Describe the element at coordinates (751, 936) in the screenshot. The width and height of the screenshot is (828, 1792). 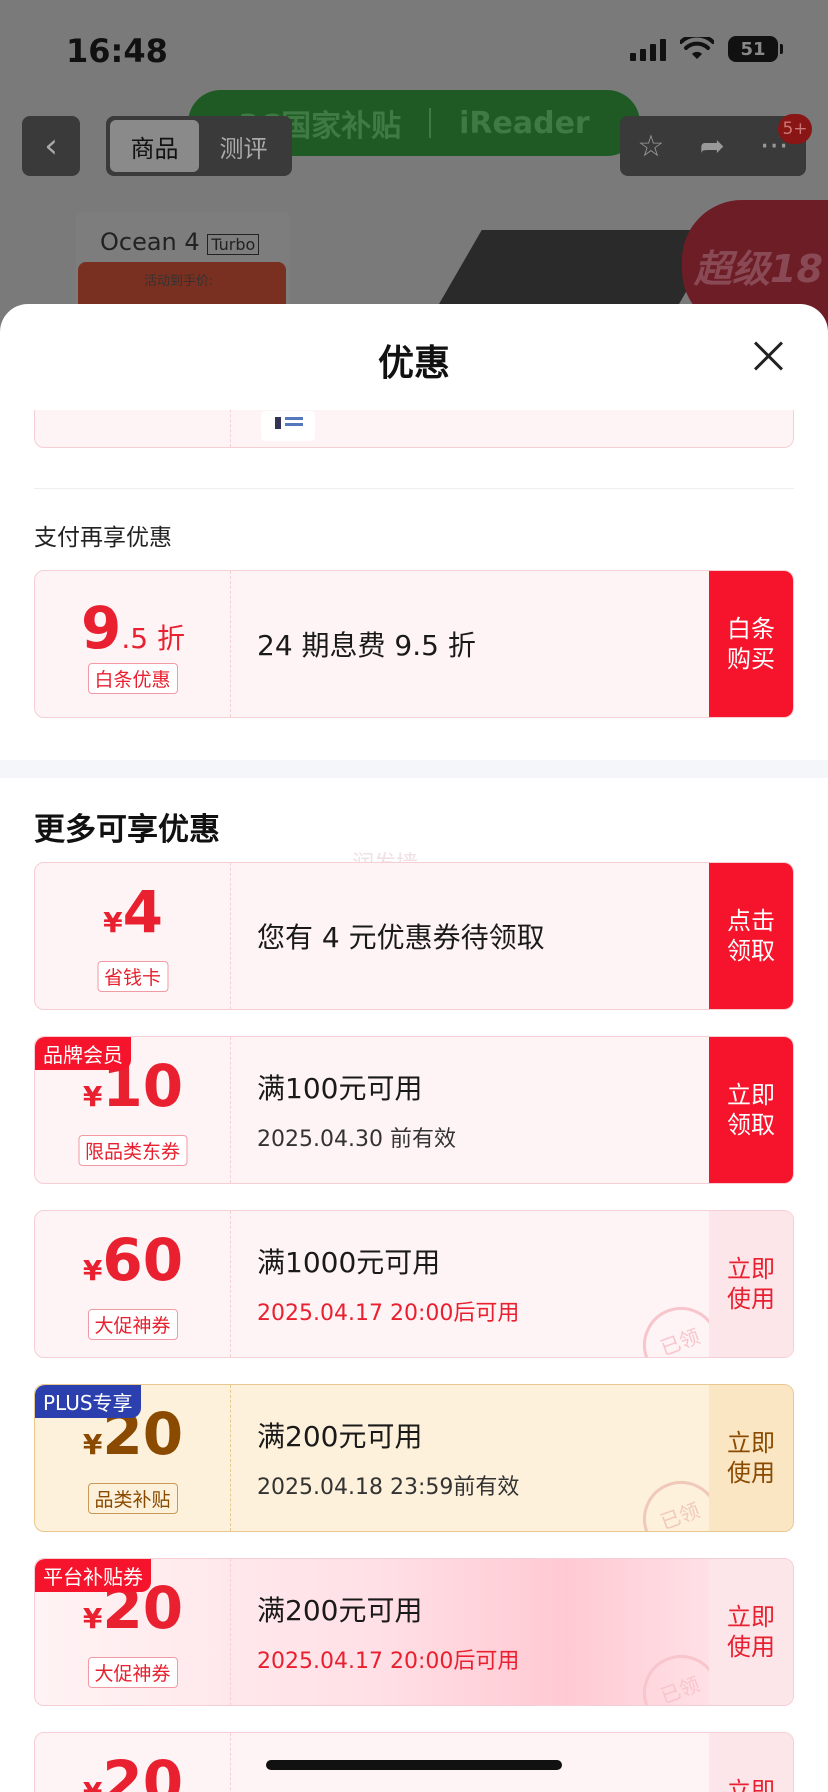
I see `coupon-action-button: 点击领取` at that location.